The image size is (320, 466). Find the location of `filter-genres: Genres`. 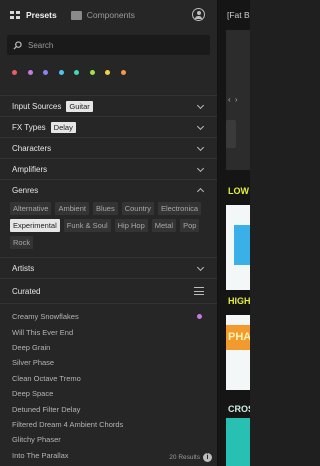

filter-genres: Genres is located at coordinates (108, 189).